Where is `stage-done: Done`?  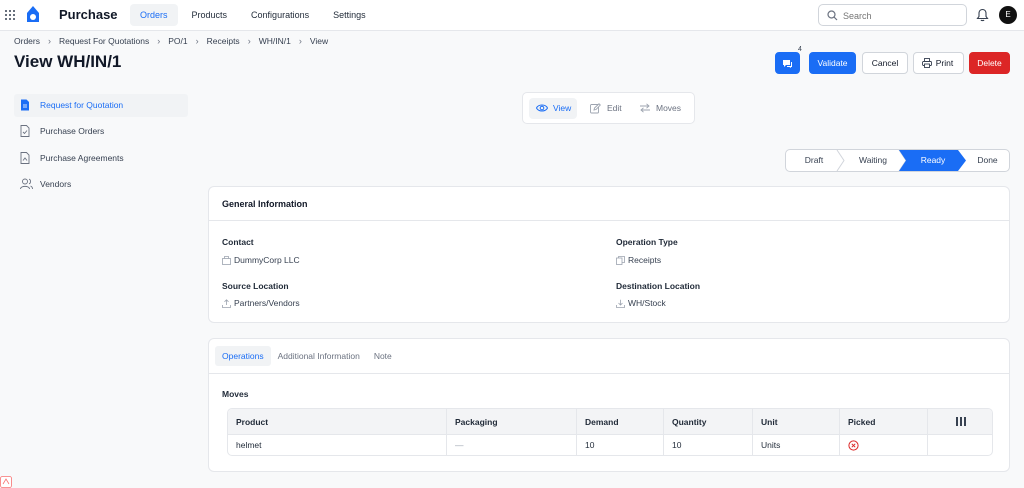
stage-done: Done is located at coordinates (986, 160).